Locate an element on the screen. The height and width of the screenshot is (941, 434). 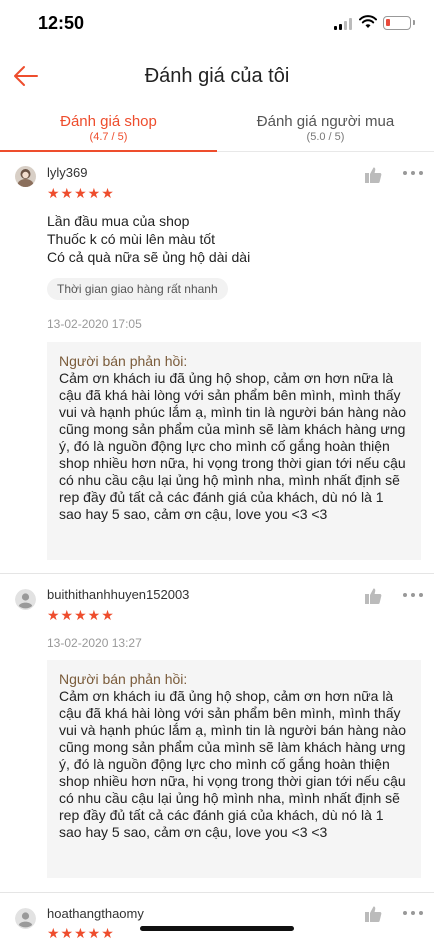
review-tag: Thời gian giao hàng rất nhanh is located at coordinates (137, 289).